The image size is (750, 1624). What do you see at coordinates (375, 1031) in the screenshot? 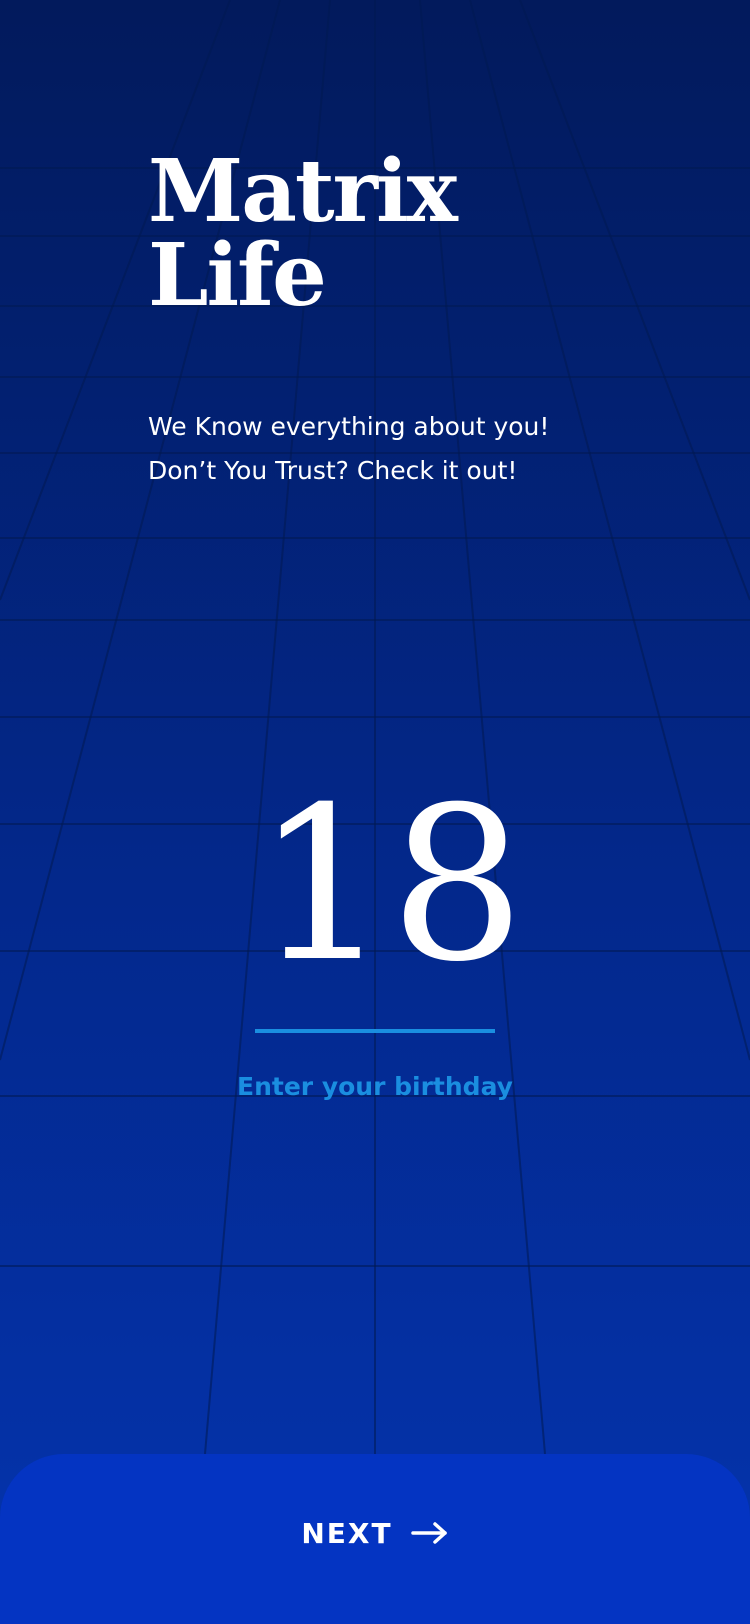
I see `birthday-input-underline` at bounding box center [375, 1031].